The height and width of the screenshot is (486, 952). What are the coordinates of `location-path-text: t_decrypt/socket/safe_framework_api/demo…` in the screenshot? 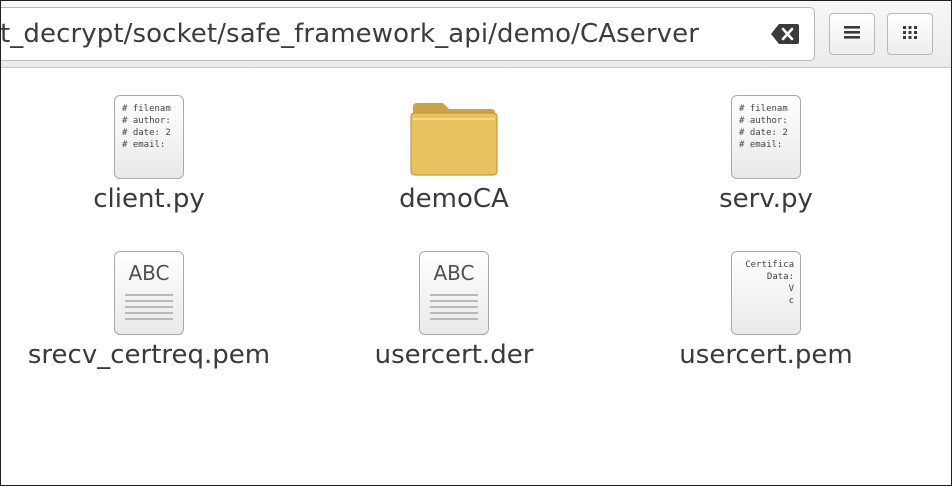 It's located at (350, 34).